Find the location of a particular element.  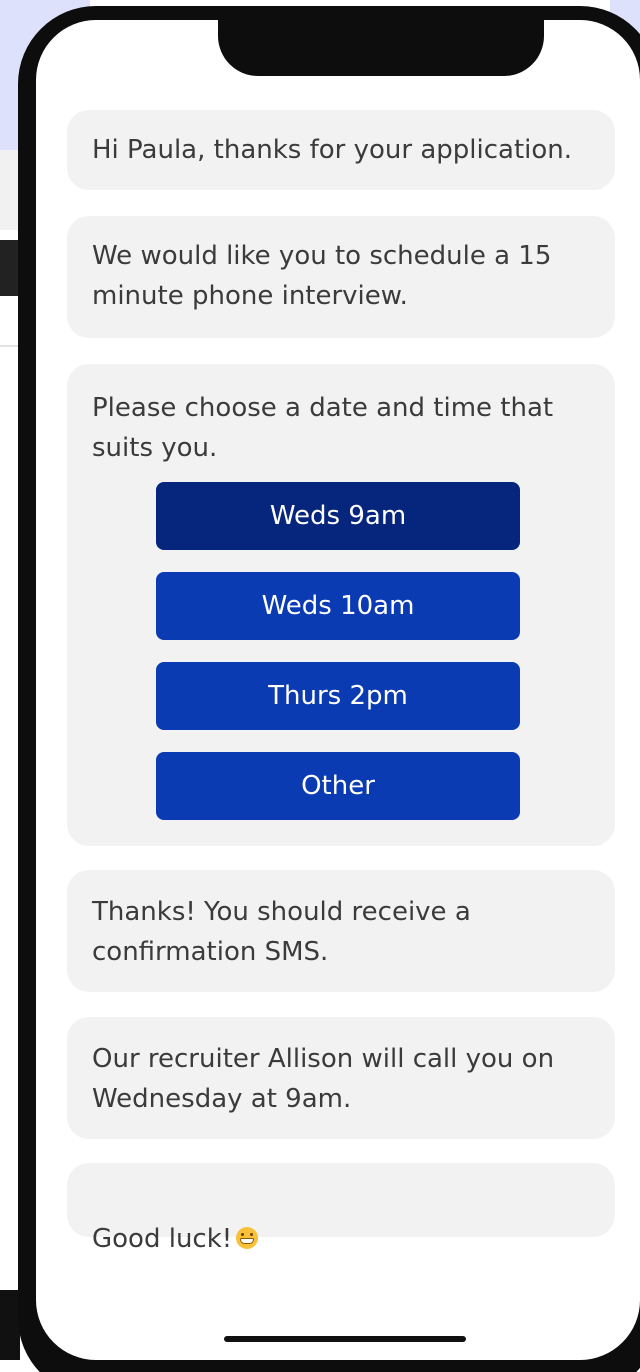

chat-message: Good luck! is located at coordinates (341, 1208).